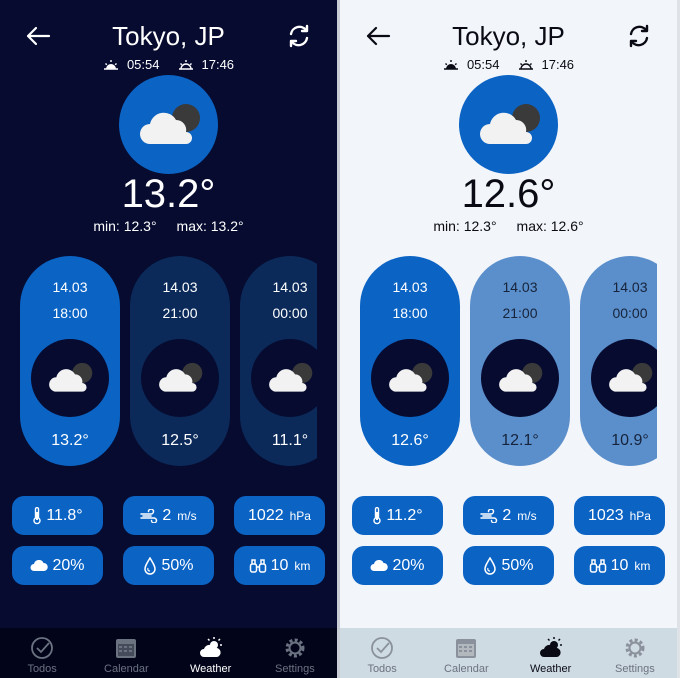  I want to click on forecast-card: 14.03 18:00 13.2°, so click(70, 361).